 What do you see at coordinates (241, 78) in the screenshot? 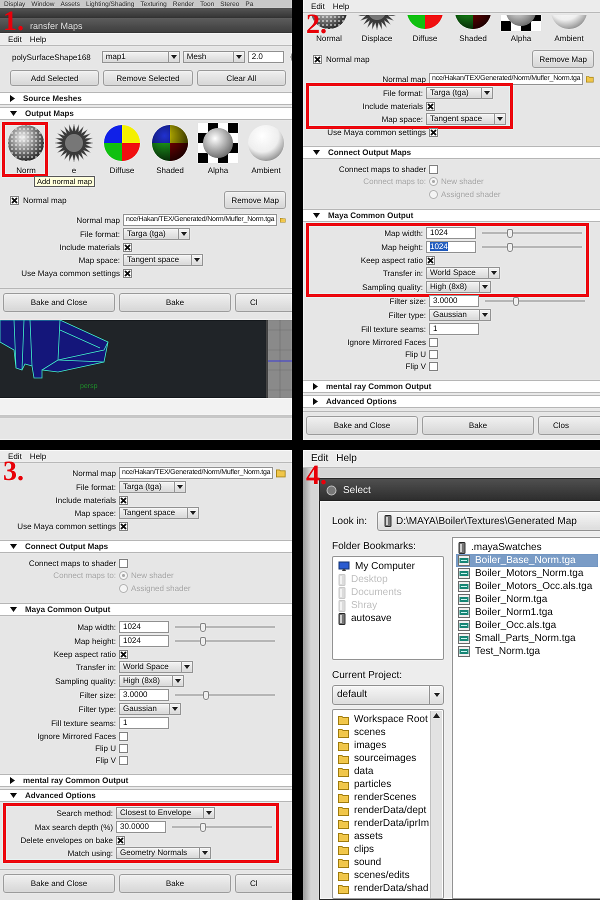
I see `action-button: Clear All` at bounding box center [241, 78].